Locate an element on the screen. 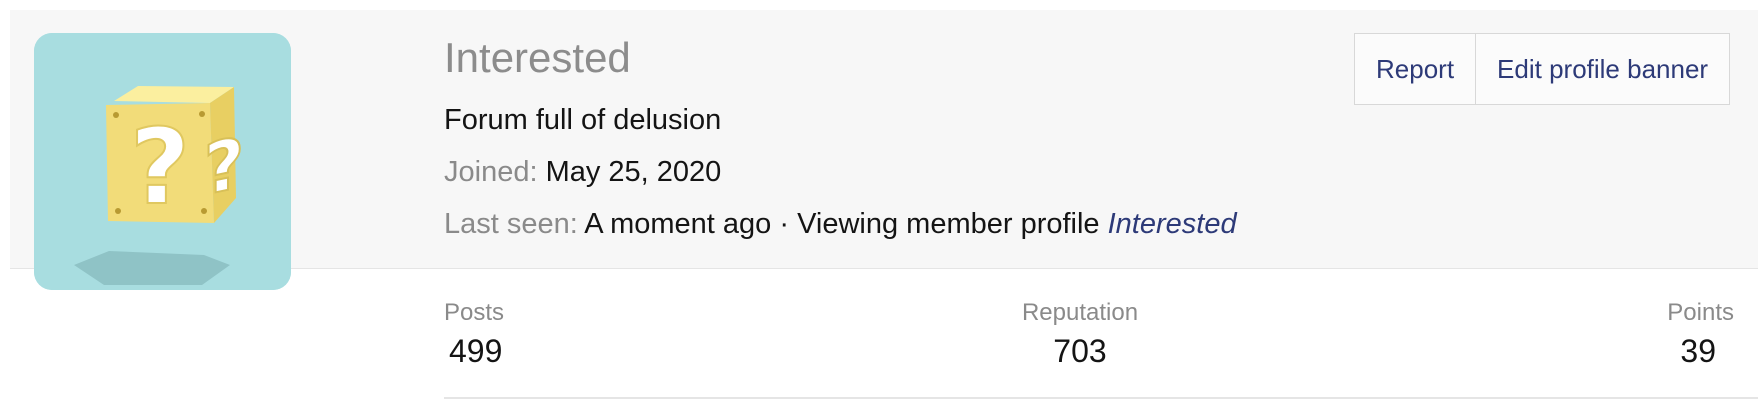  joined-date: May 25, 2020 is located at coordinates (633, 172).